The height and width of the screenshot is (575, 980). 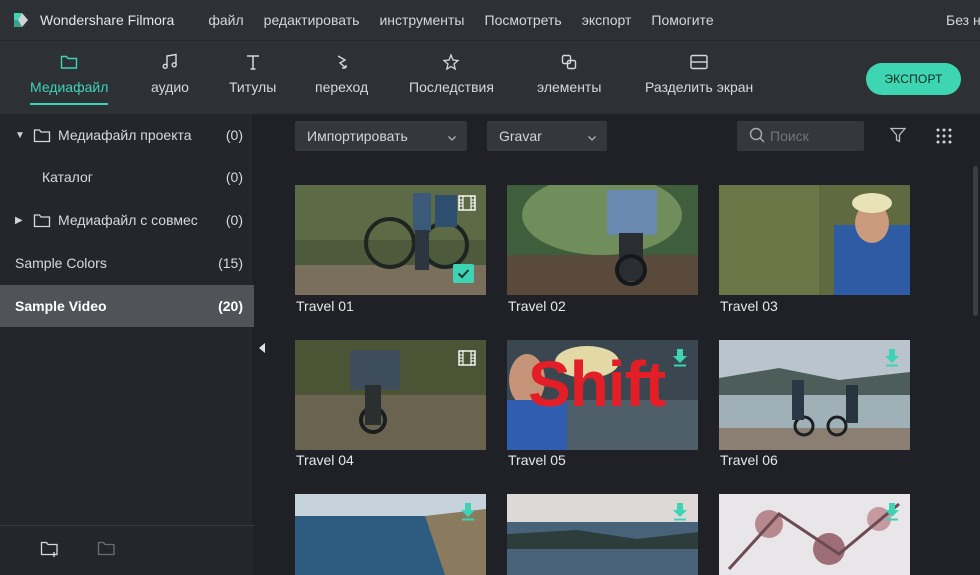 What do you see at coordinates (749, 460) in the screenshot?
I see `media-item-label: Travel 06` at bounding box center [749, 460].